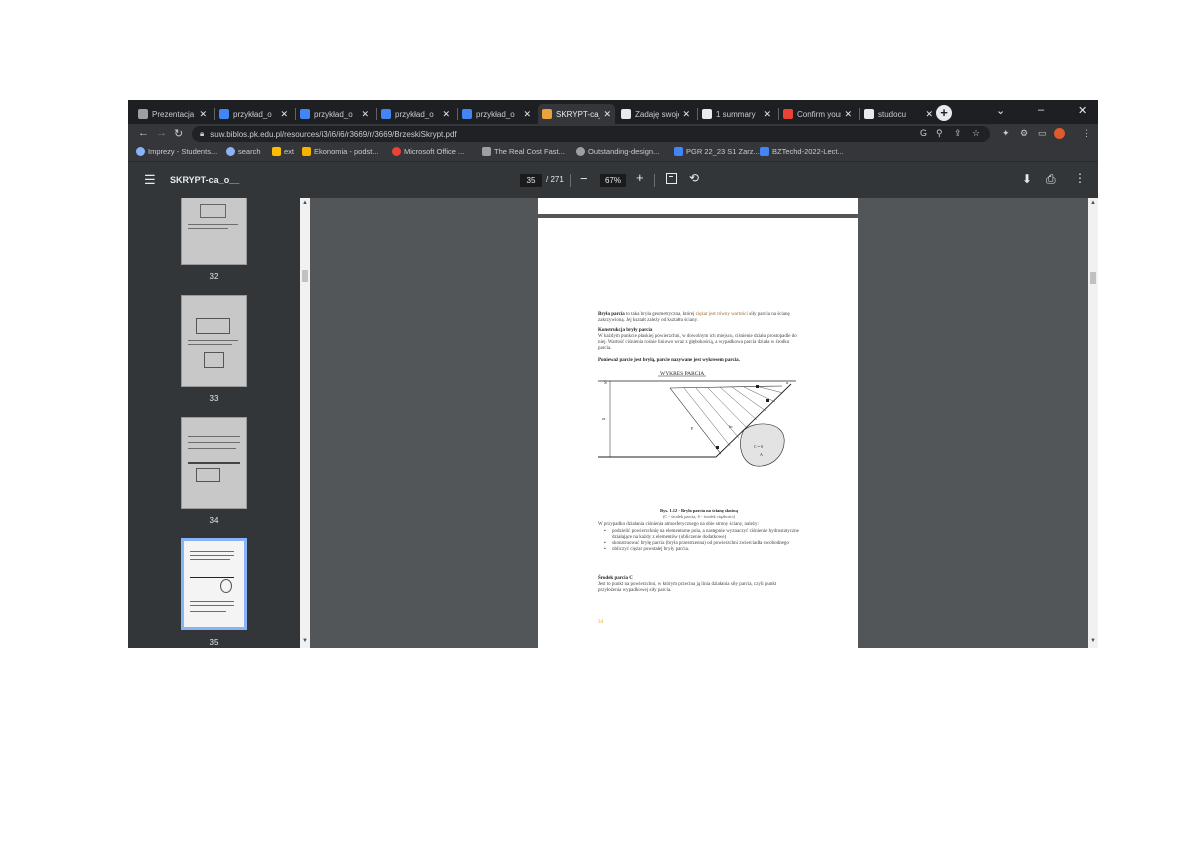 The image size is (1200, 848). I want to click on zoom-out-button: −, so click(584, 178).